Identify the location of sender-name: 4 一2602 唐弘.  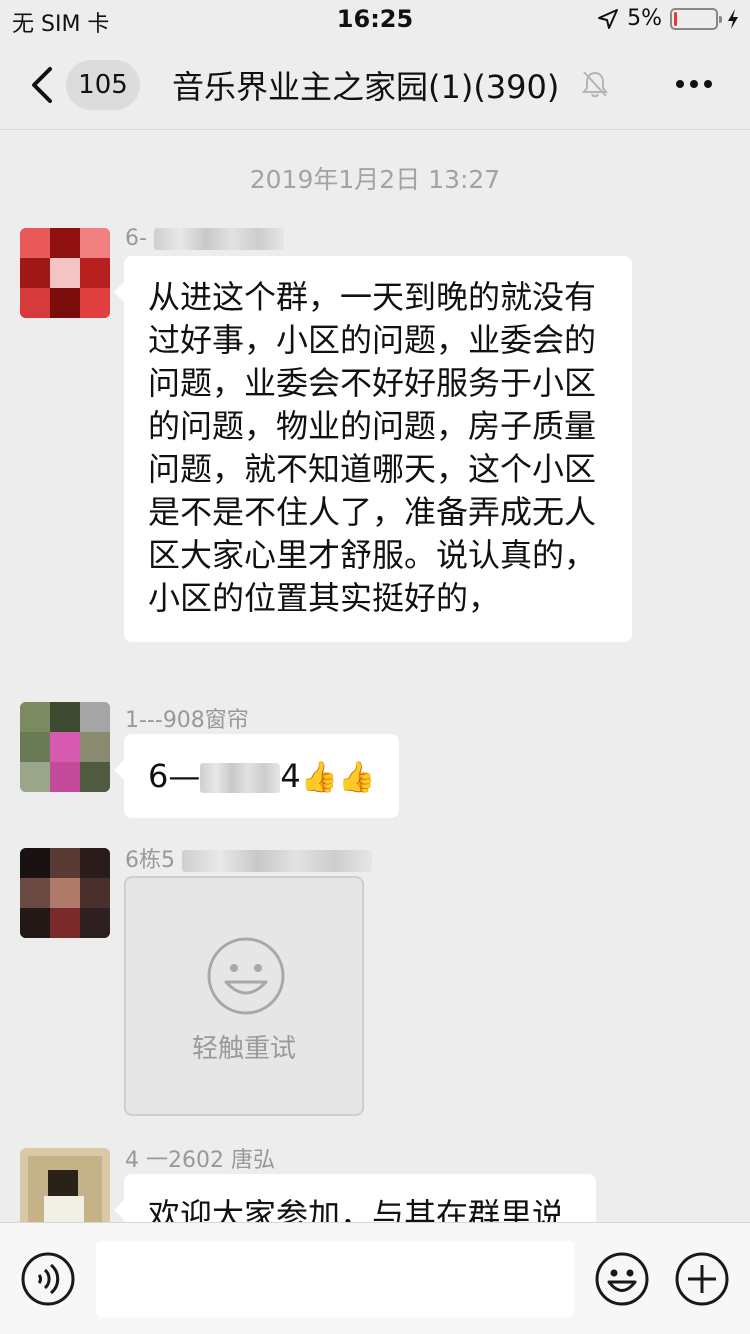
(200, 1160).